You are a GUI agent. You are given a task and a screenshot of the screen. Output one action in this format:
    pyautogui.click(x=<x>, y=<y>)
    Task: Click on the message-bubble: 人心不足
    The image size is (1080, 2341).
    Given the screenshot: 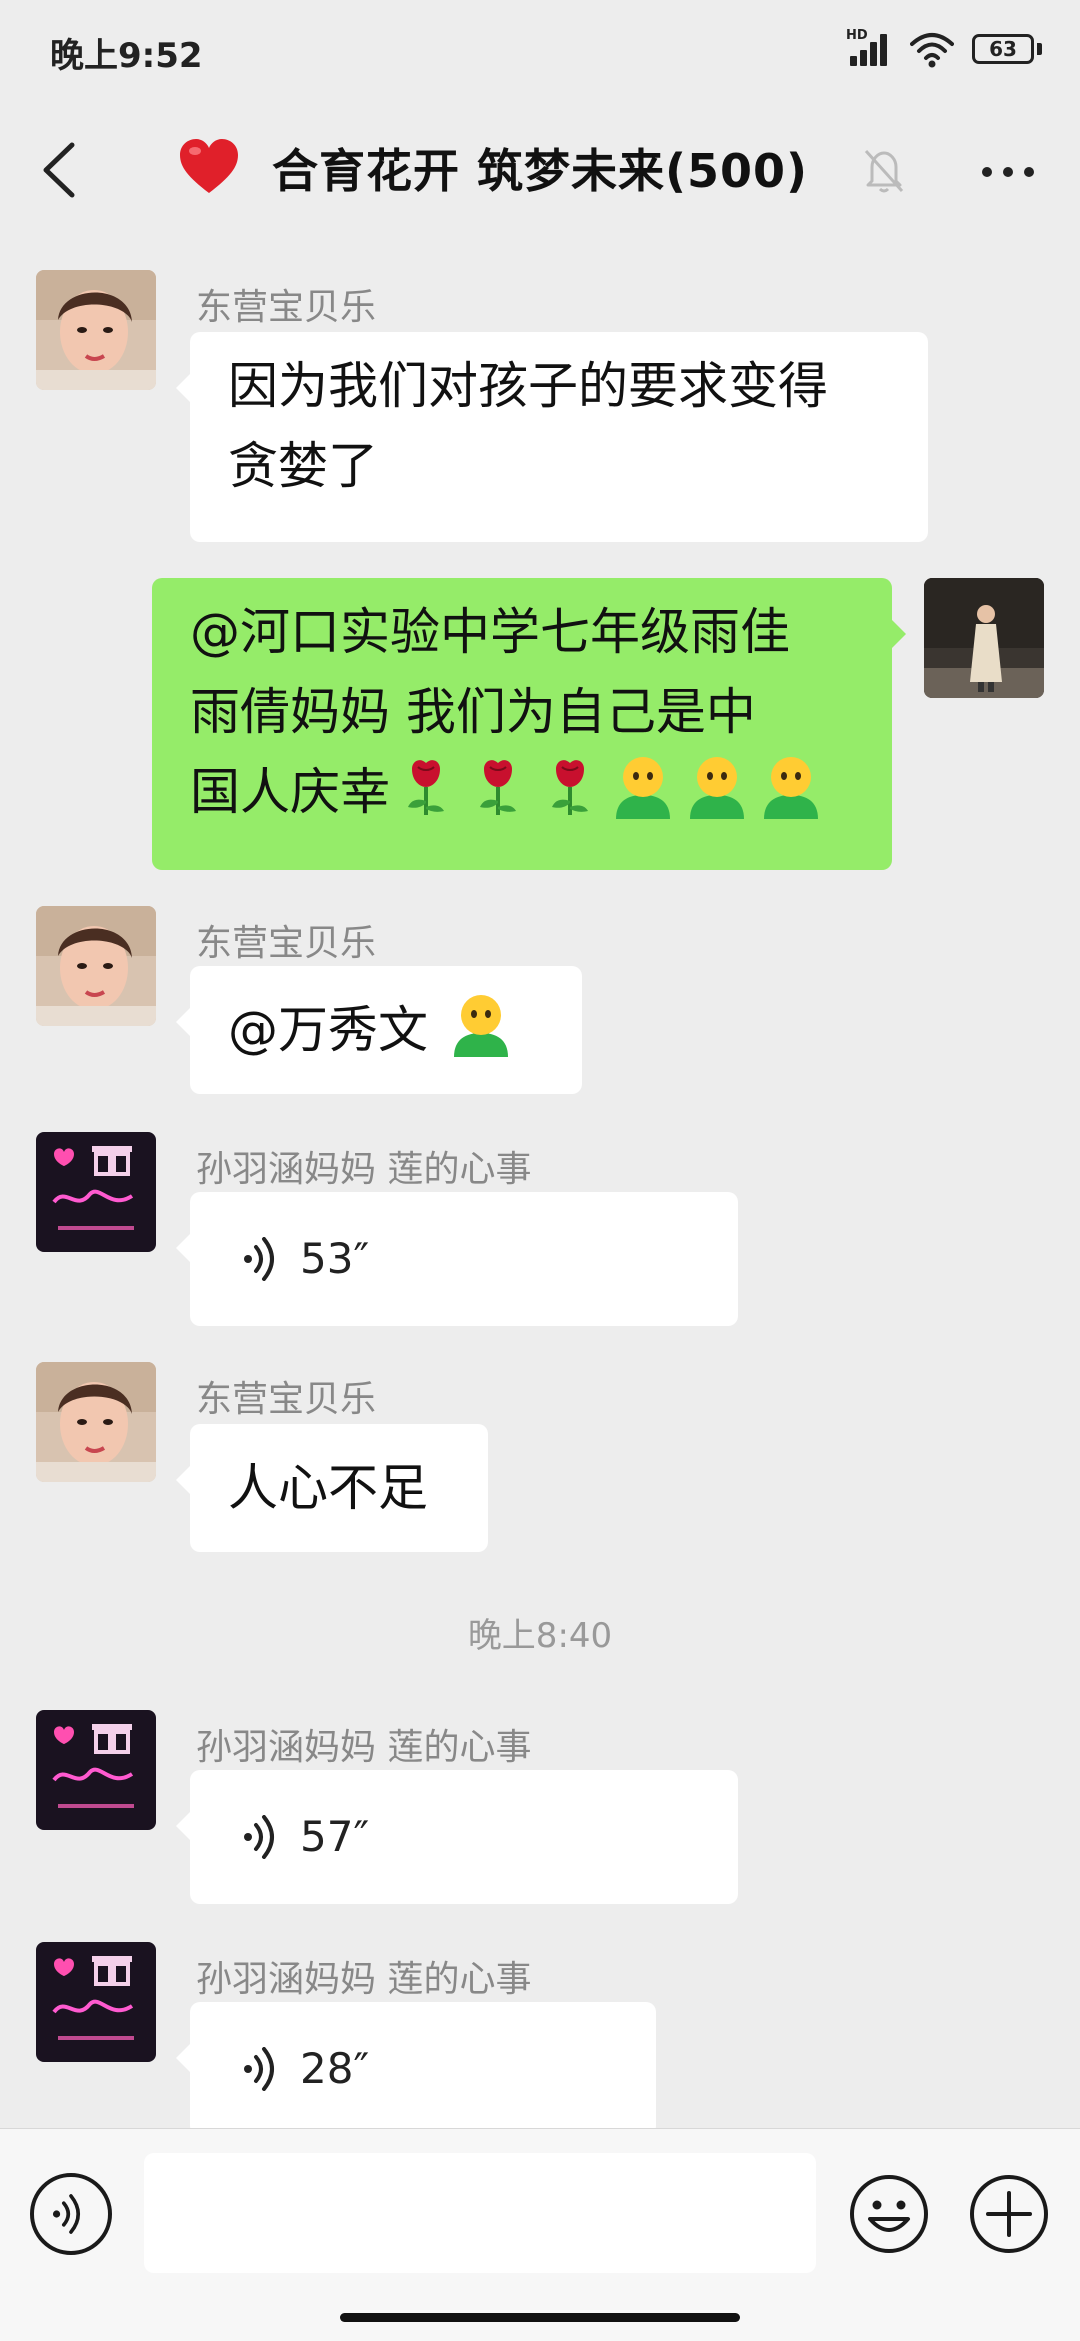 What is the action you would take?
    pyautogui.click(x=332, y=1488)
    